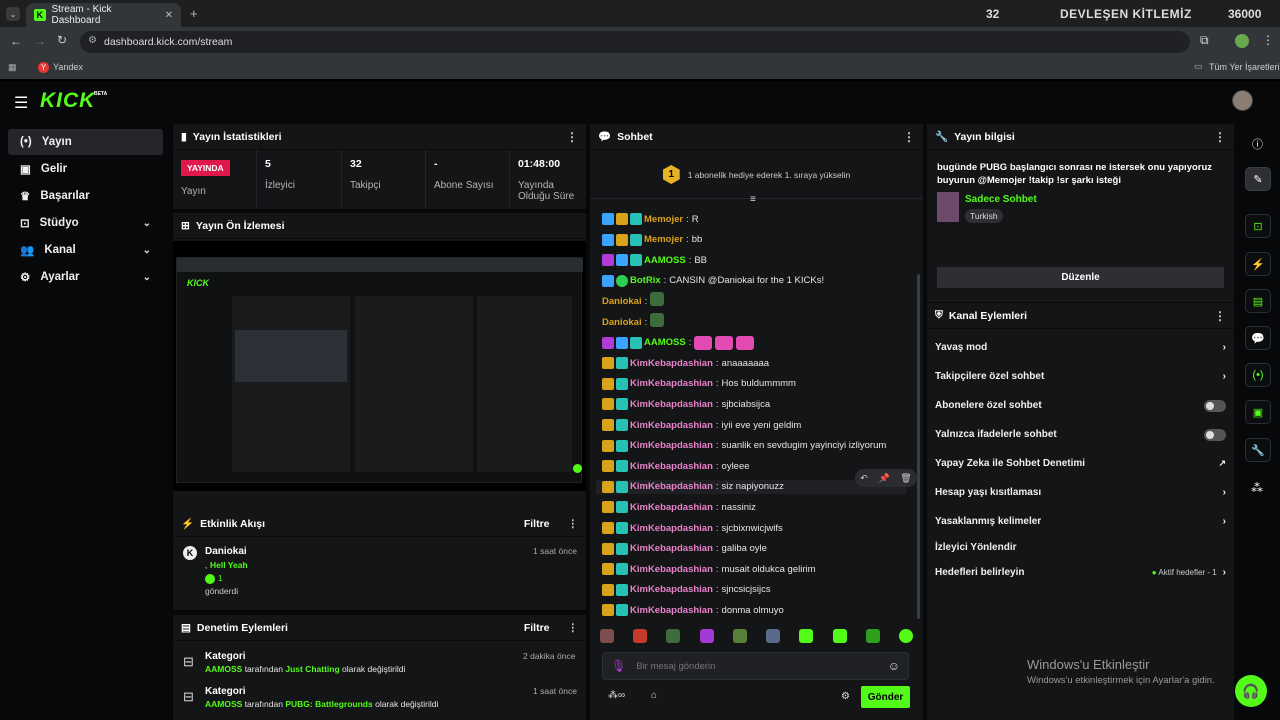 The image size is (1280, 720). What do you see at coordinates (1080, 547) in the screenshot?
I see `action-host-viewers: İzleyici Yönlendir` at bounding box center [1080, 547].